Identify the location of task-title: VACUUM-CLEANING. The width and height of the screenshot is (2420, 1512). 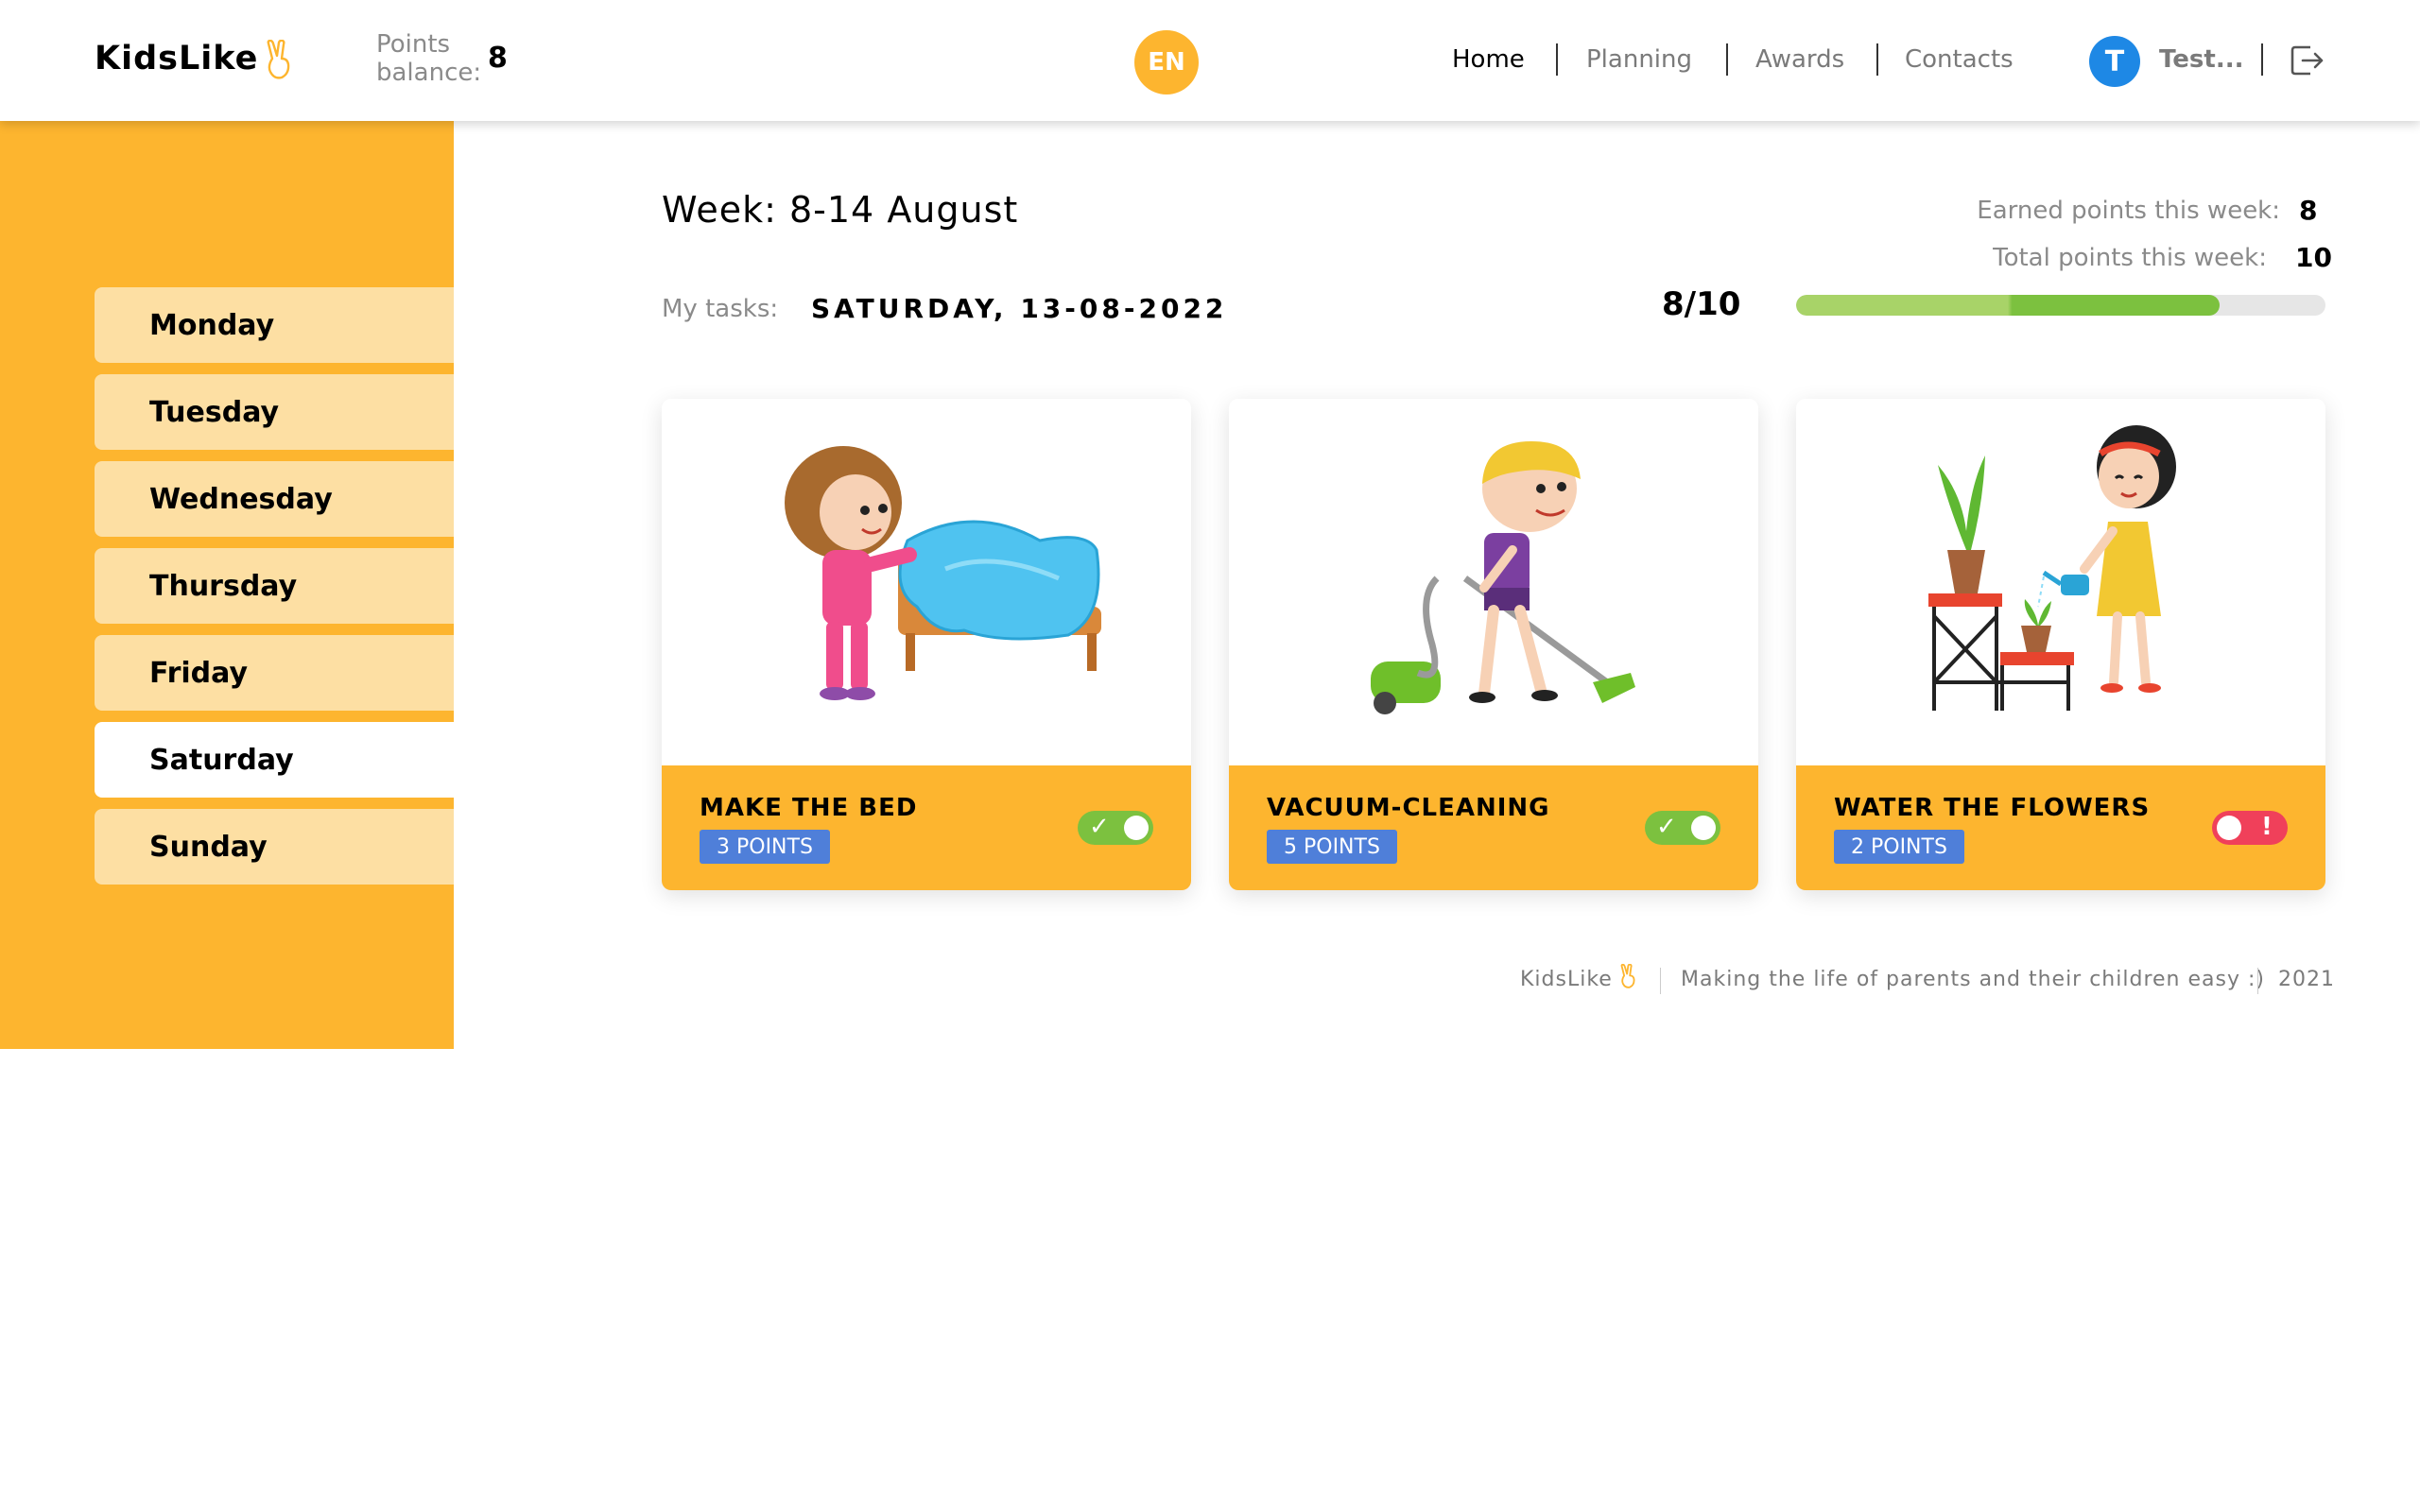
(1409, 808).